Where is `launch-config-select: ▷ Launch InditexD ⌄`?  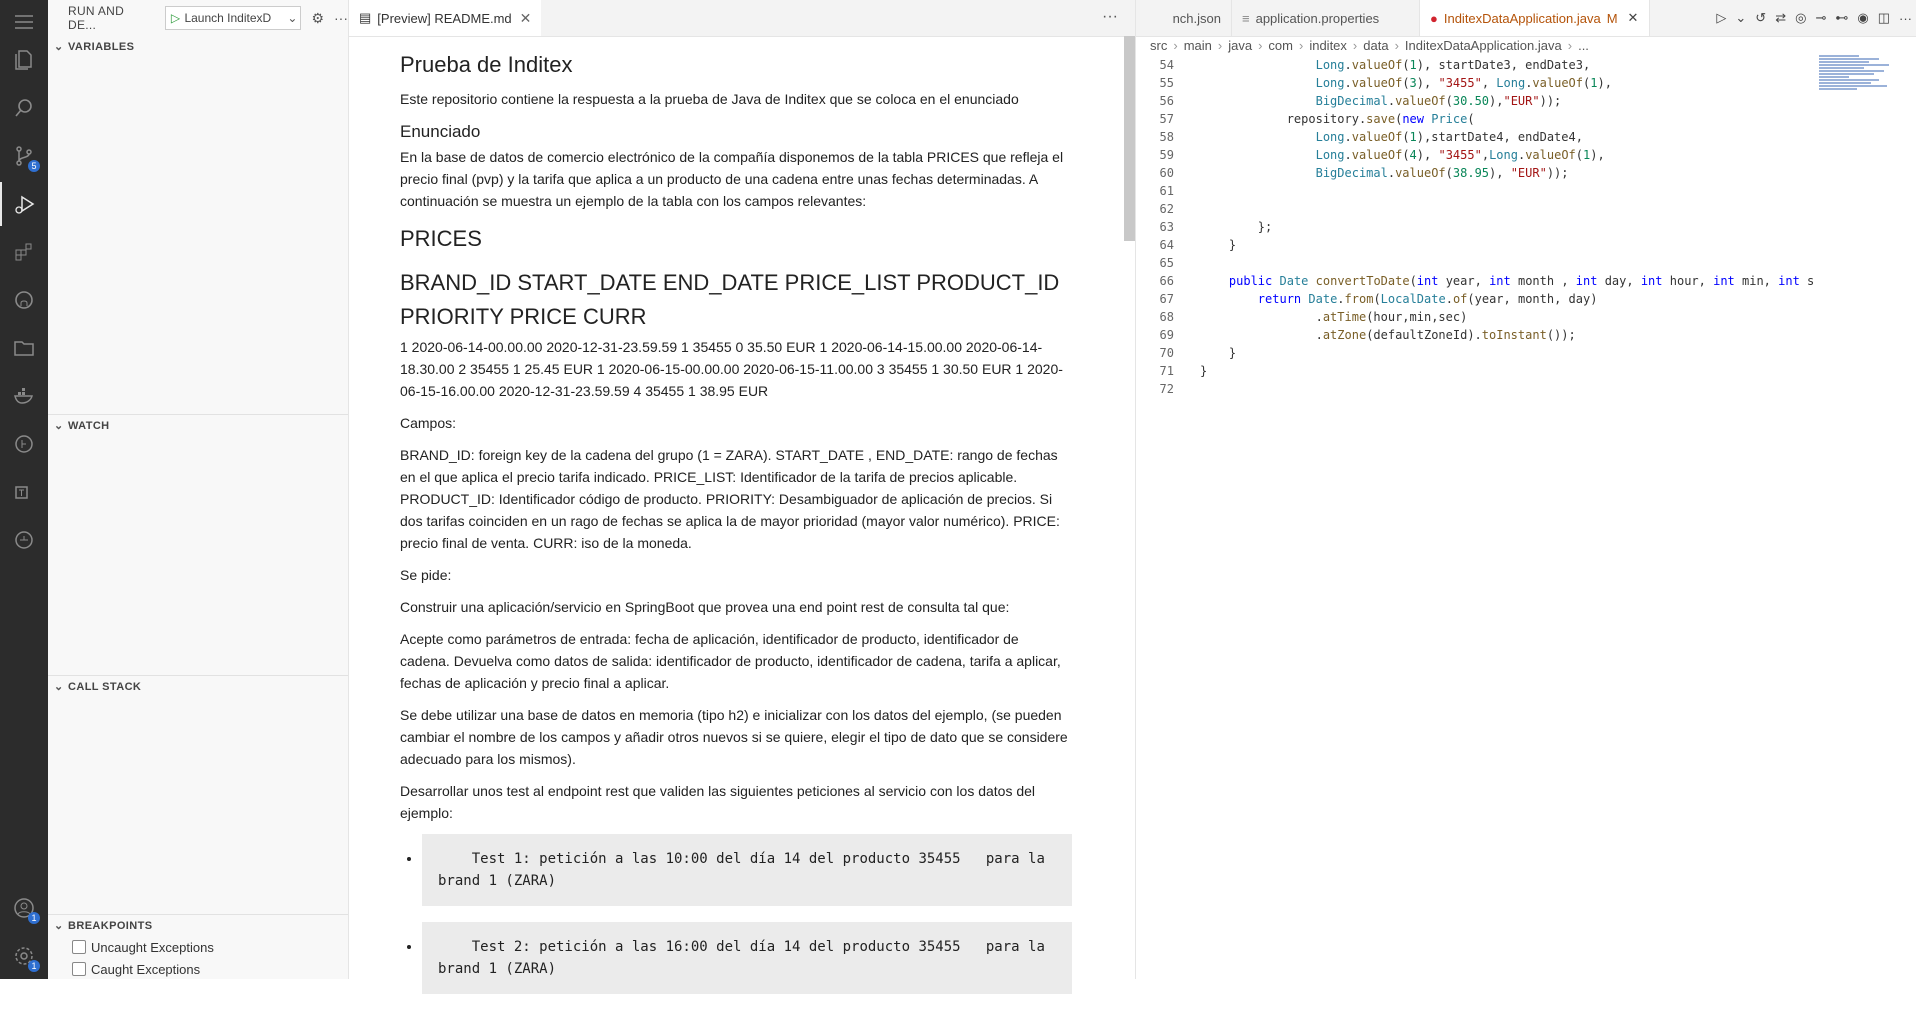
launch-config-select: ▷ Launch InditexD ⌄ is located at coordinates (233, 18).